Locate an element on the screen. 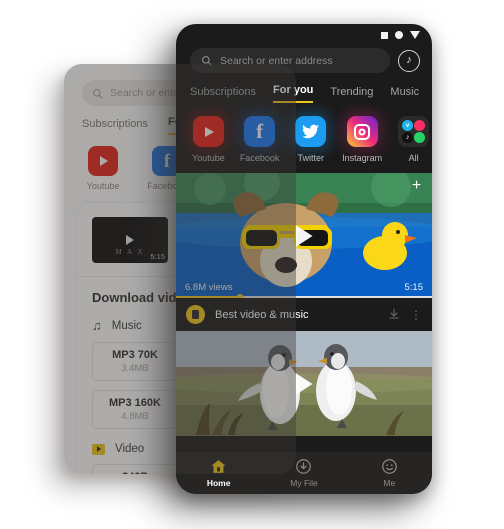 This screenshot has width=504, height=529. smiley-icon is located at coordinates (389, 466).